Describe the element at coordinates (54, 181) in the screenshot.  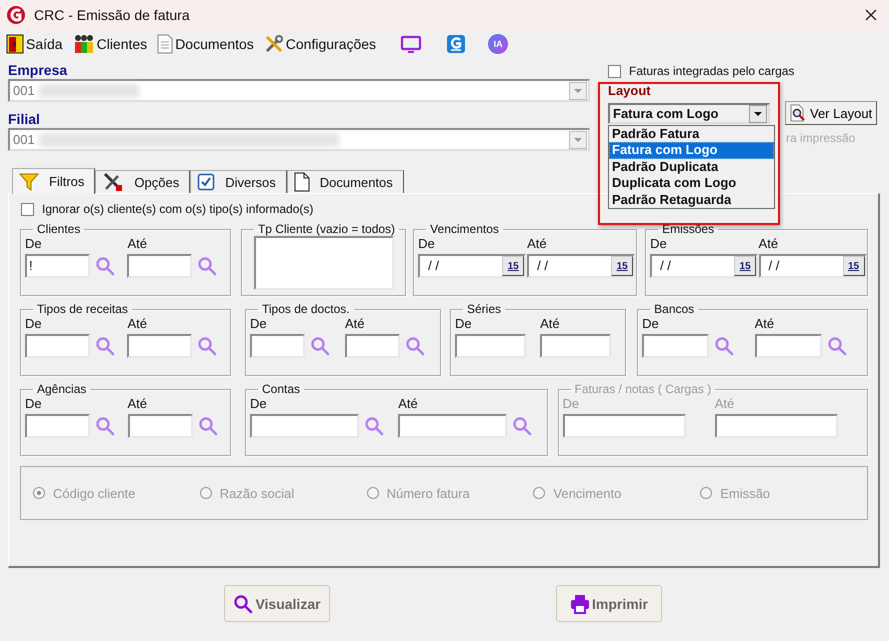
I see `tab: Filtros` at that location.